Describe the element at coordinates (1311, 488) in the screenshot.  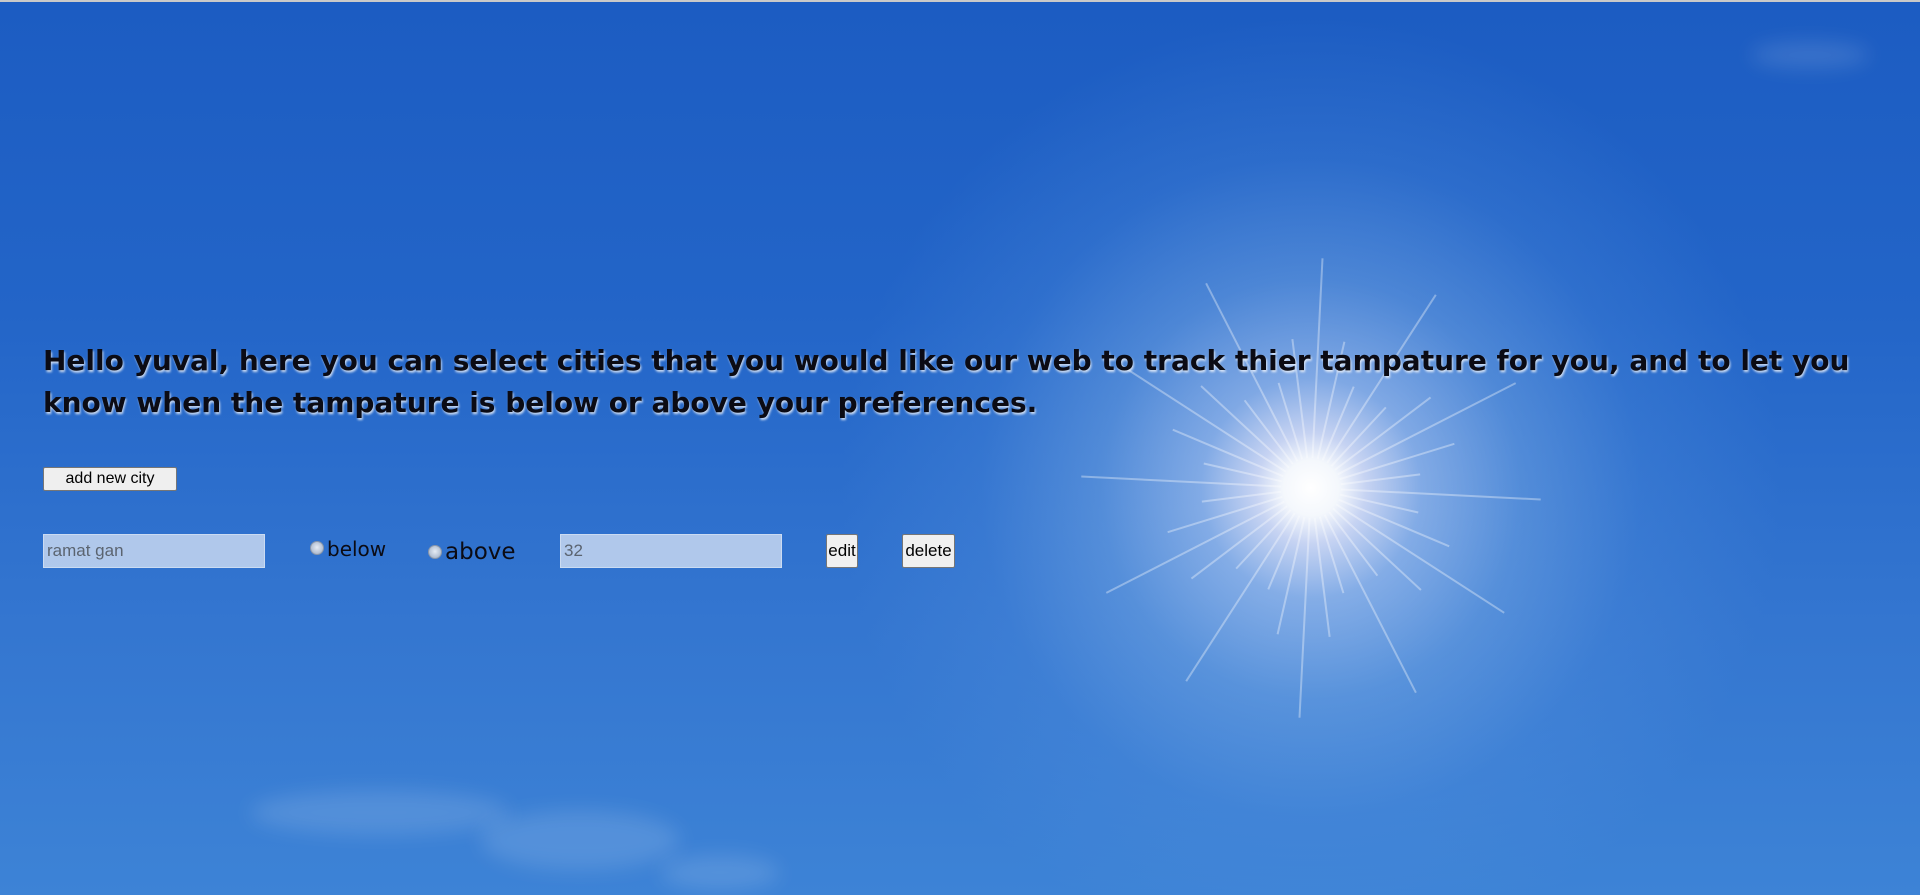
I see `sun-rays` at that location.